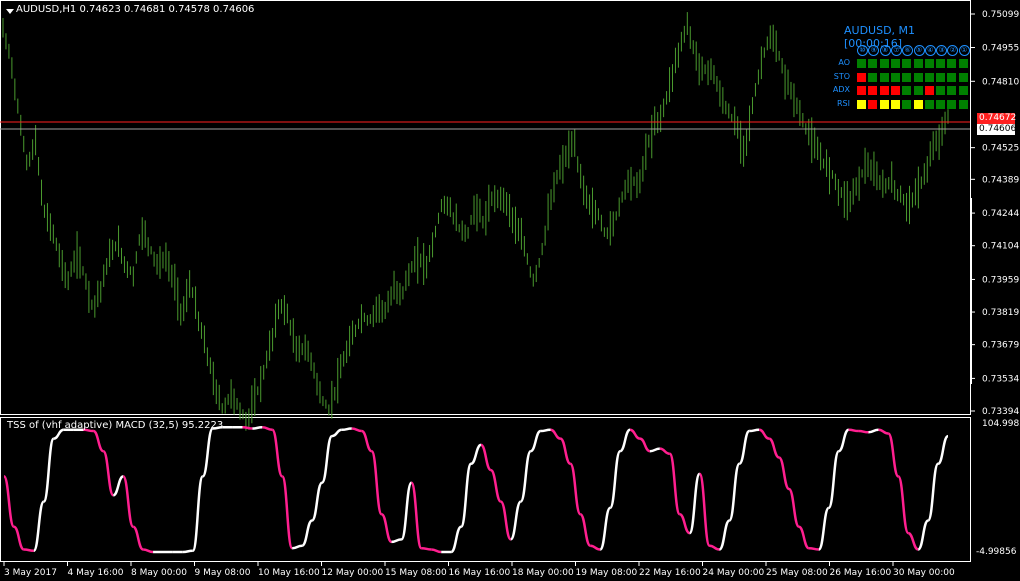 This screenshot has height=581, width=1020. I want to click on timeframe-circle: ⑩, so click(862, 50).